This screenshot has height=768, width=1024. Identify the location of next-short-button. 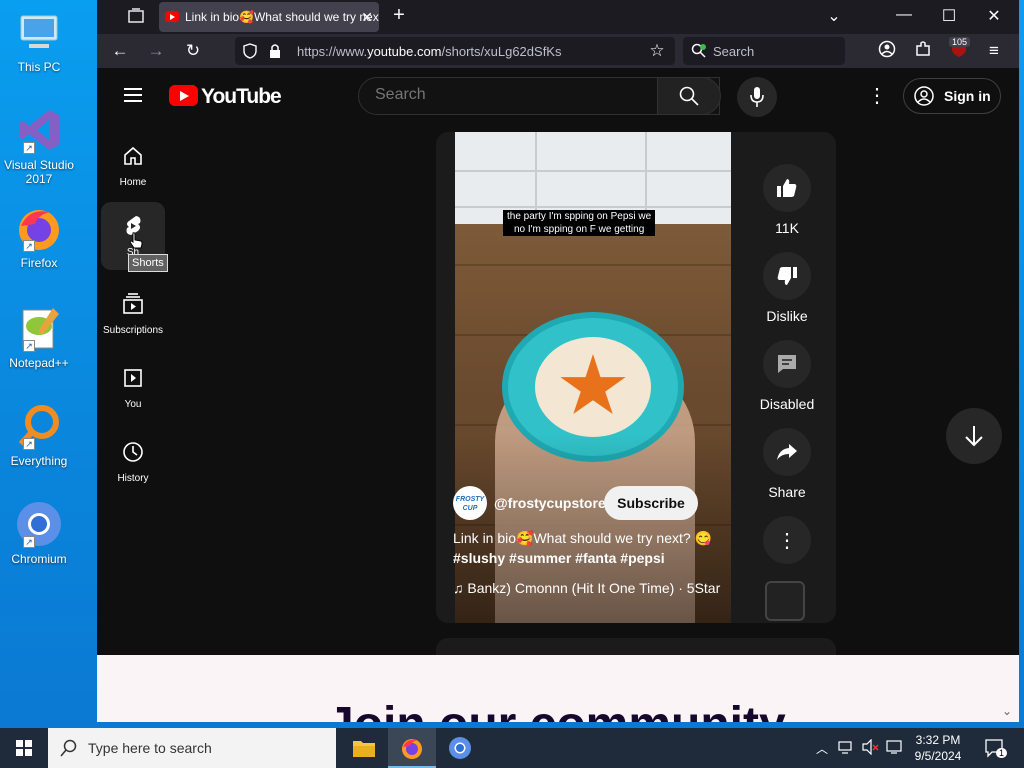
(974, 436).